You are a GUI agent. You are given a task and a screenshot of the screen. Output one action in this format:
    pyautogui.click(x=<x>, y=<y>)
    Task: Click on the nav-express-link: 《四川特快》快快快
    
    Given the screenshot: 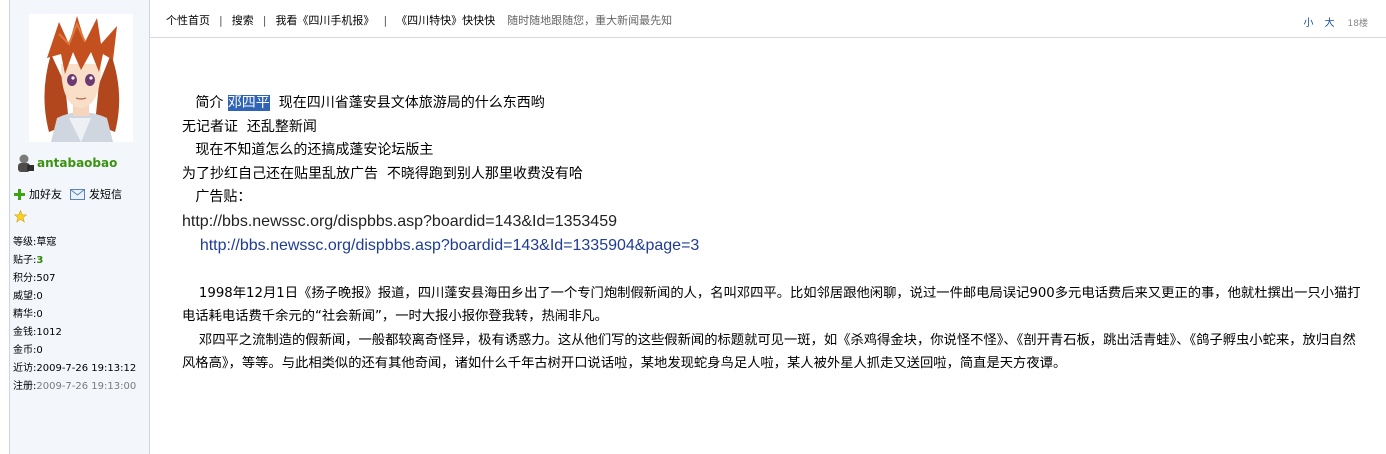 What is the action you would take?
    pyautogui.click(x=445, y=20)
    